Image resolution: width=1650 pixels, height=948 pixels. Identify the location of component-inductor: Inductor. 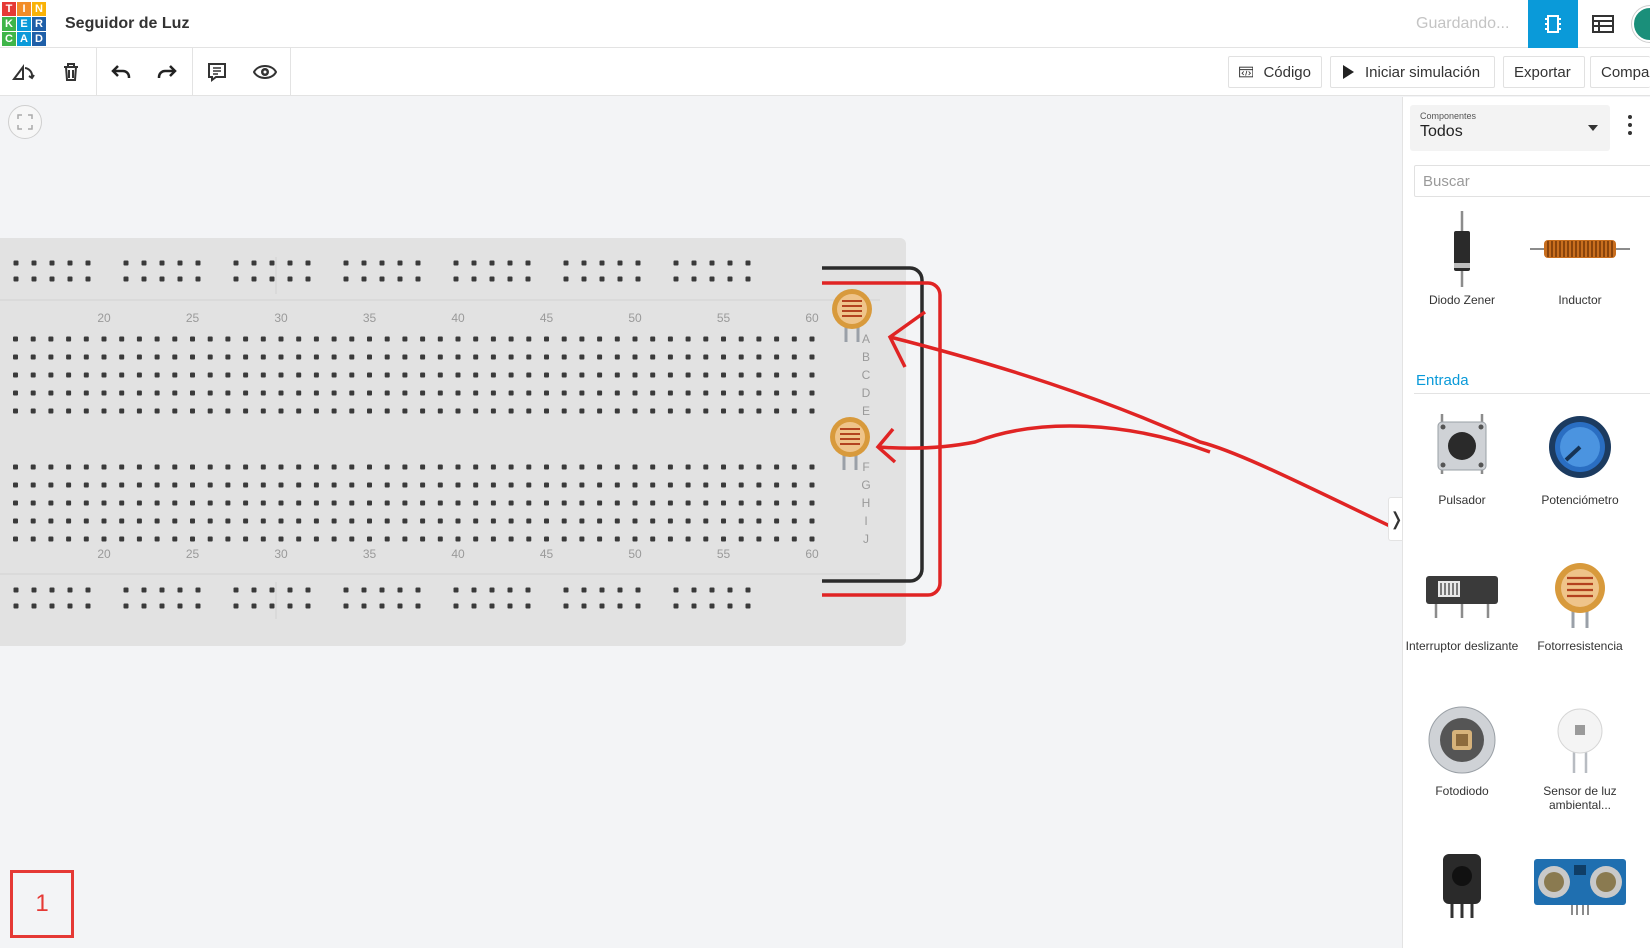
(1580, 258).